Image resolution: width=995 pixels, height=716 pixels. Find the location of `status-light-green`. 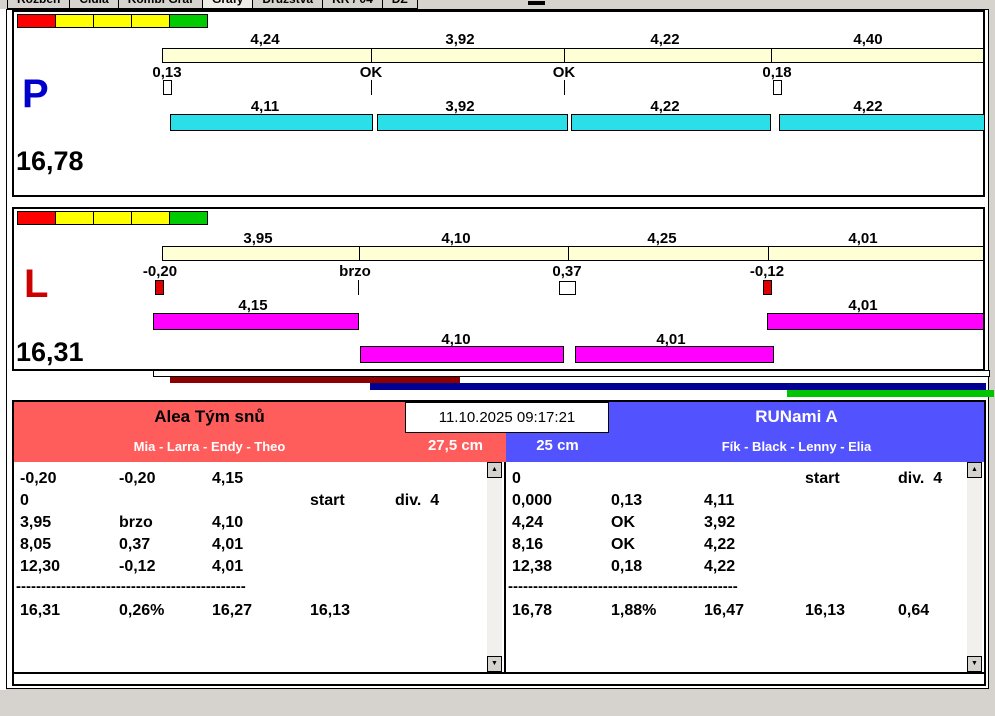

status-light-green is located at coordinates (188, 21).